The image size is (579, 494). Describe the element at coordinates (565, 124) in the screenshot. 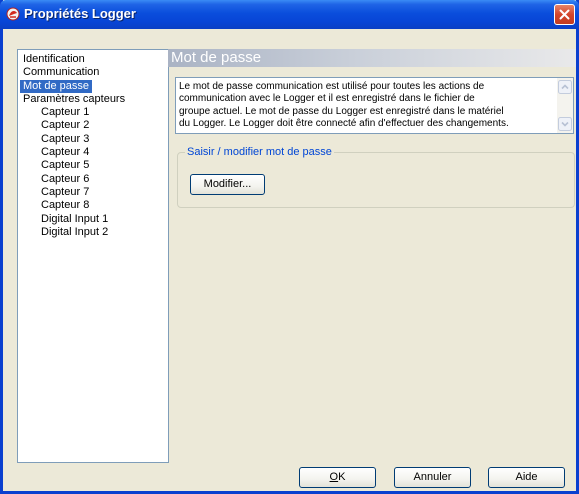

I see `scroll-down-icon` at that location.